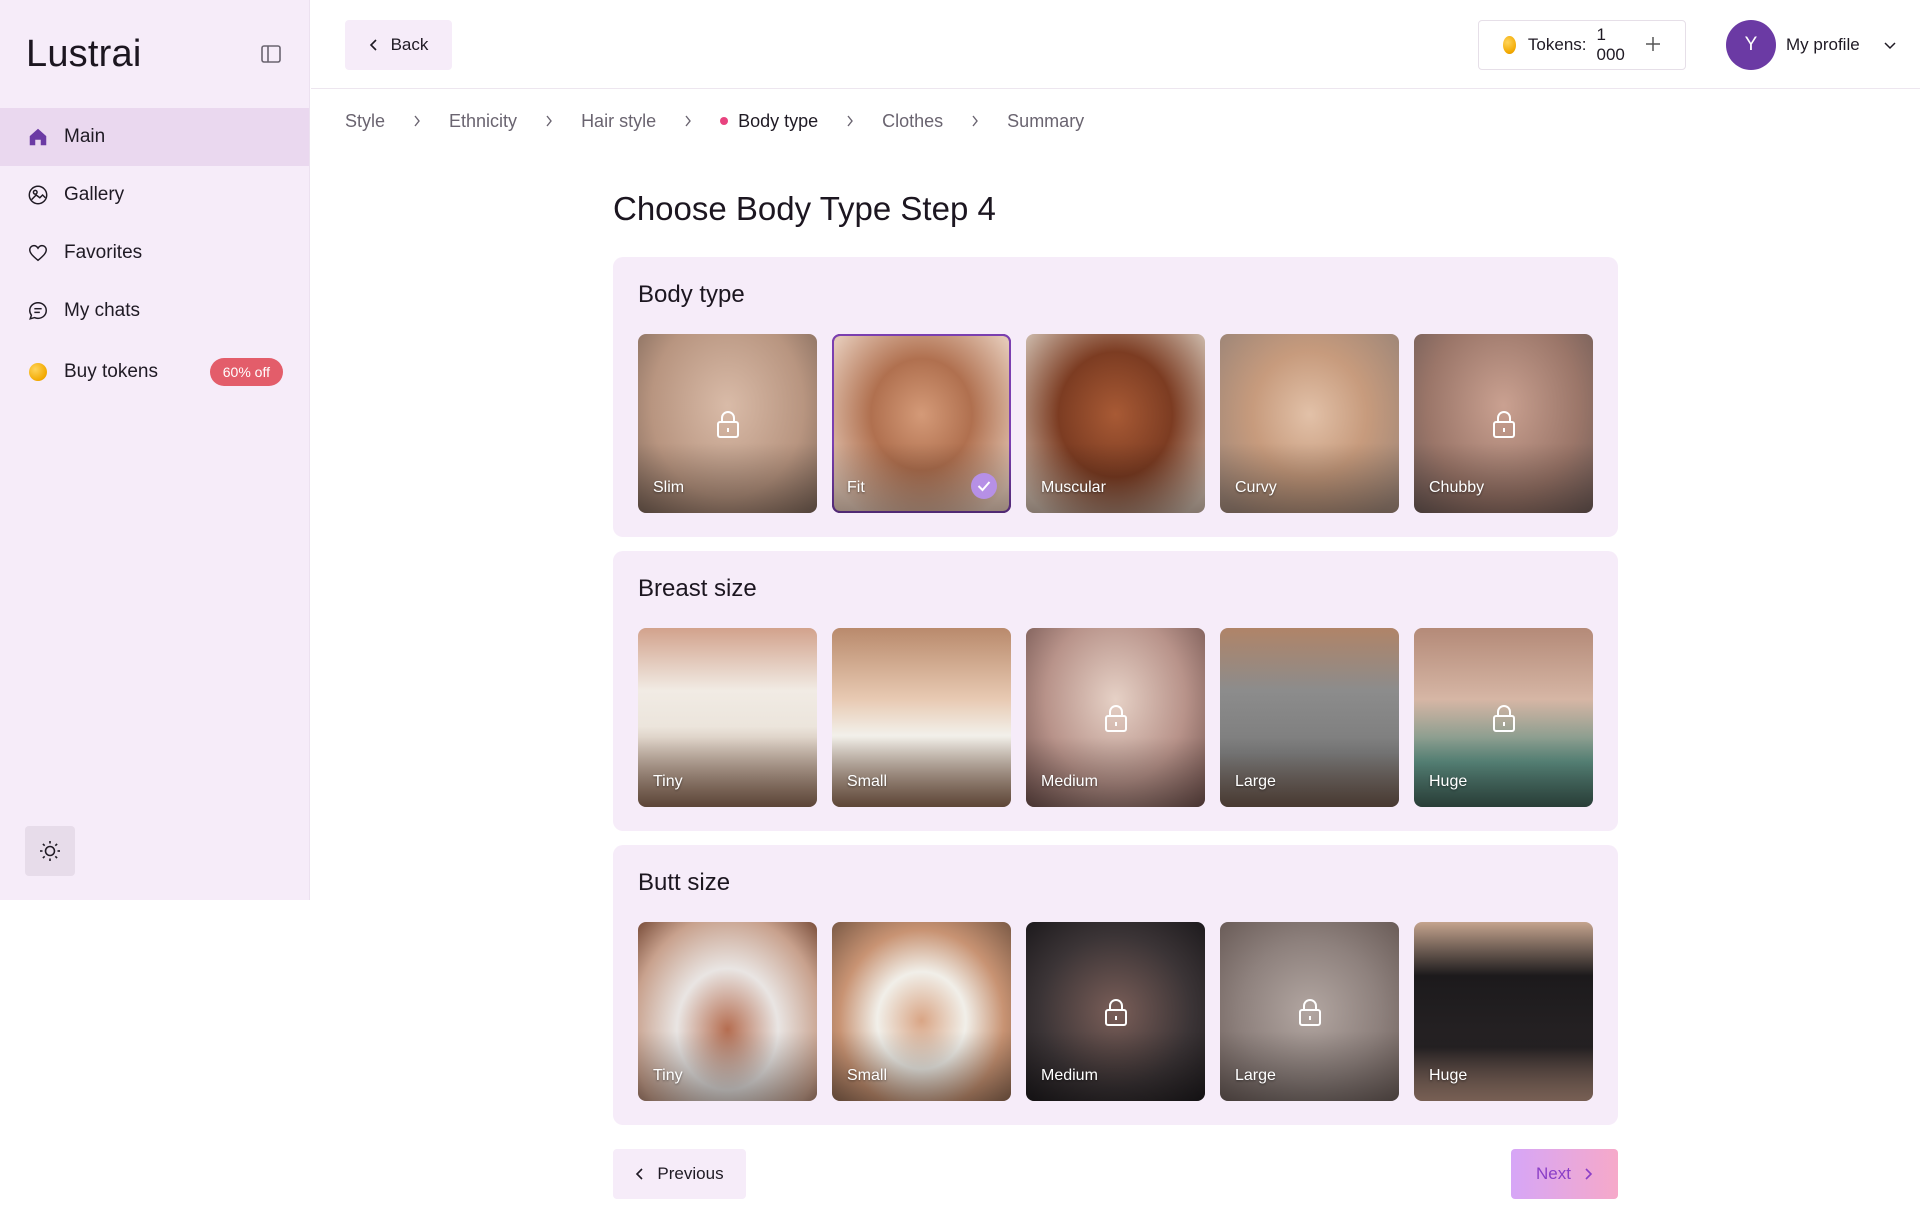 This screenshot has width=1920, height=1228. Describe the element at coordinates (1115, 44) in the screenshot. I see `top-header: Back Tokens: 1 000 Y My profile` at that location.